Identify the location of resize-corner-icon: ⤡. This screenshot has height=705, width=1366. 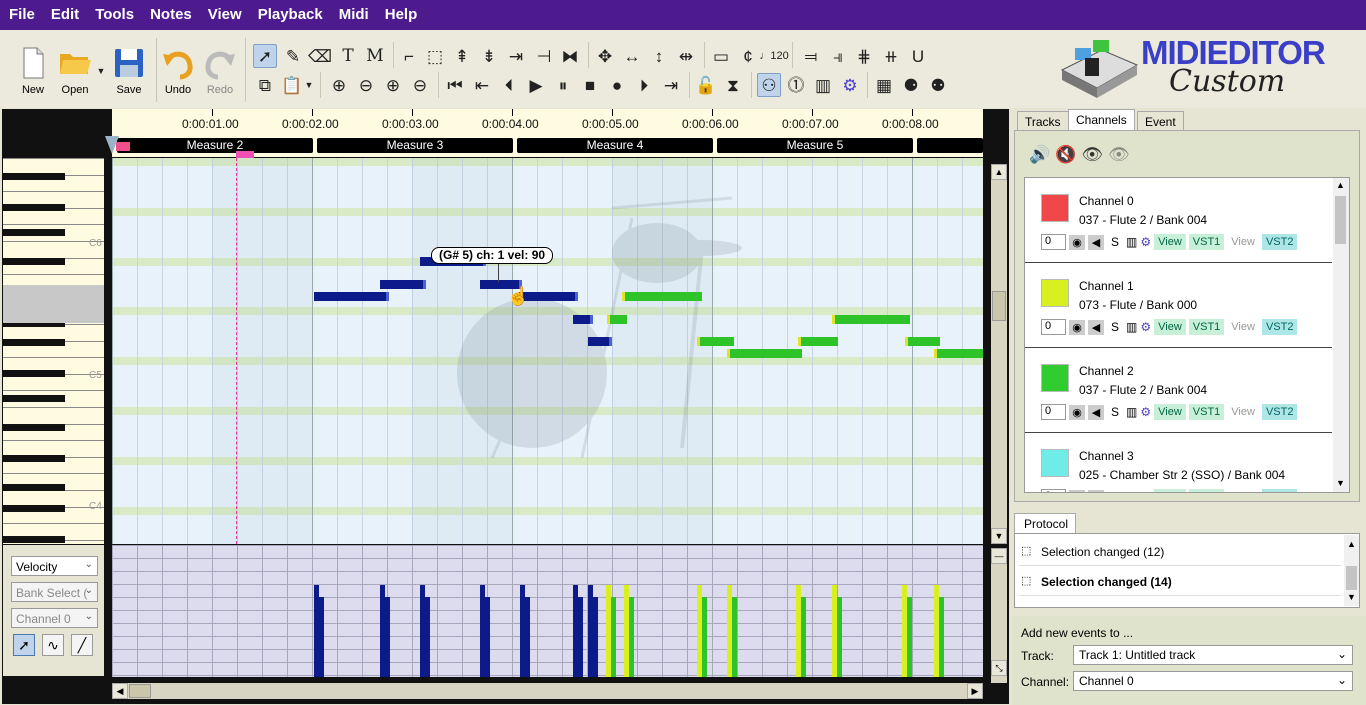
(999, 668).